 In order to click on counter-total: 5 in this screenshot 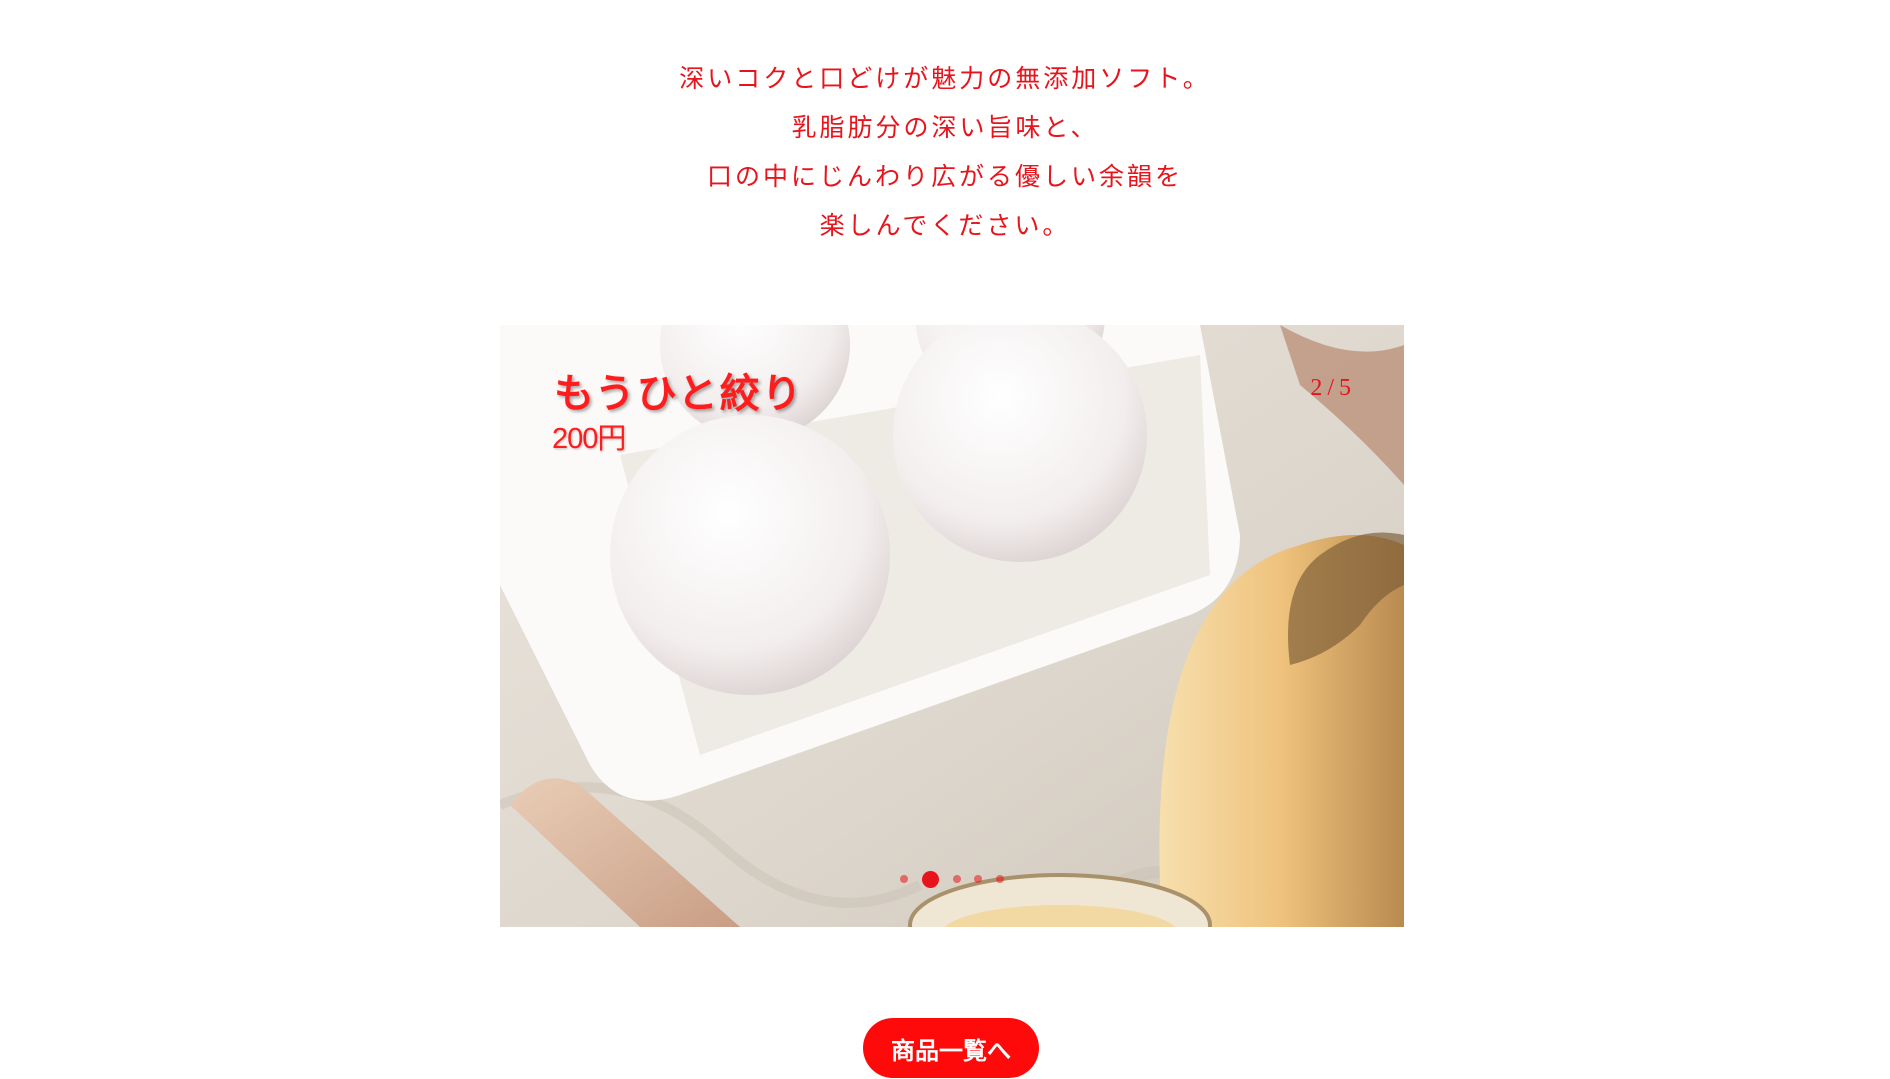, I will do `click(1345, 388)`.